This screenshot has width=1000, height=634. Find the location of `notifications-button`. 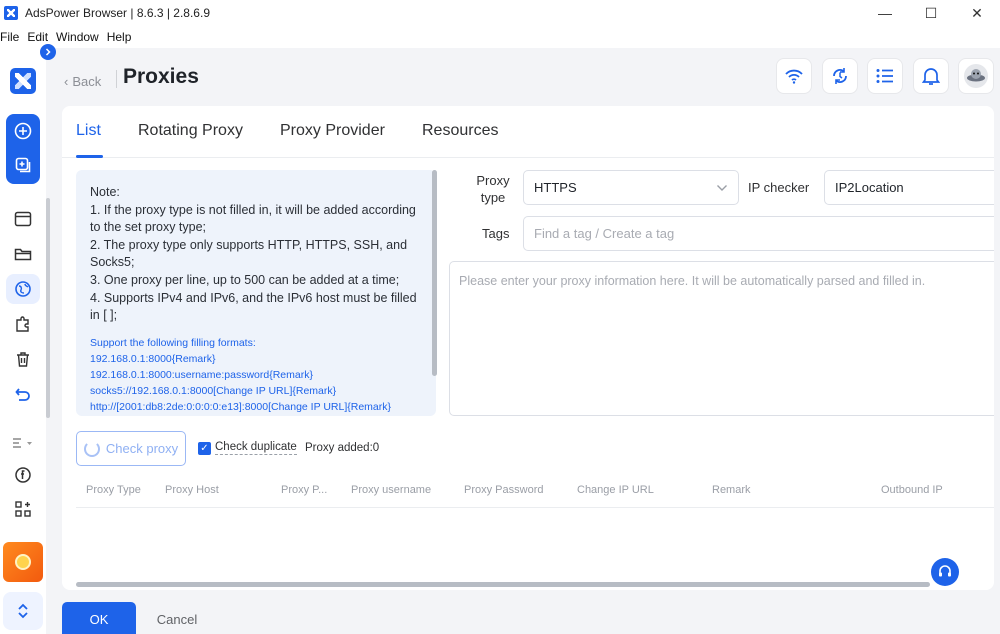

notifications-button is located at coordinates (931, 76).